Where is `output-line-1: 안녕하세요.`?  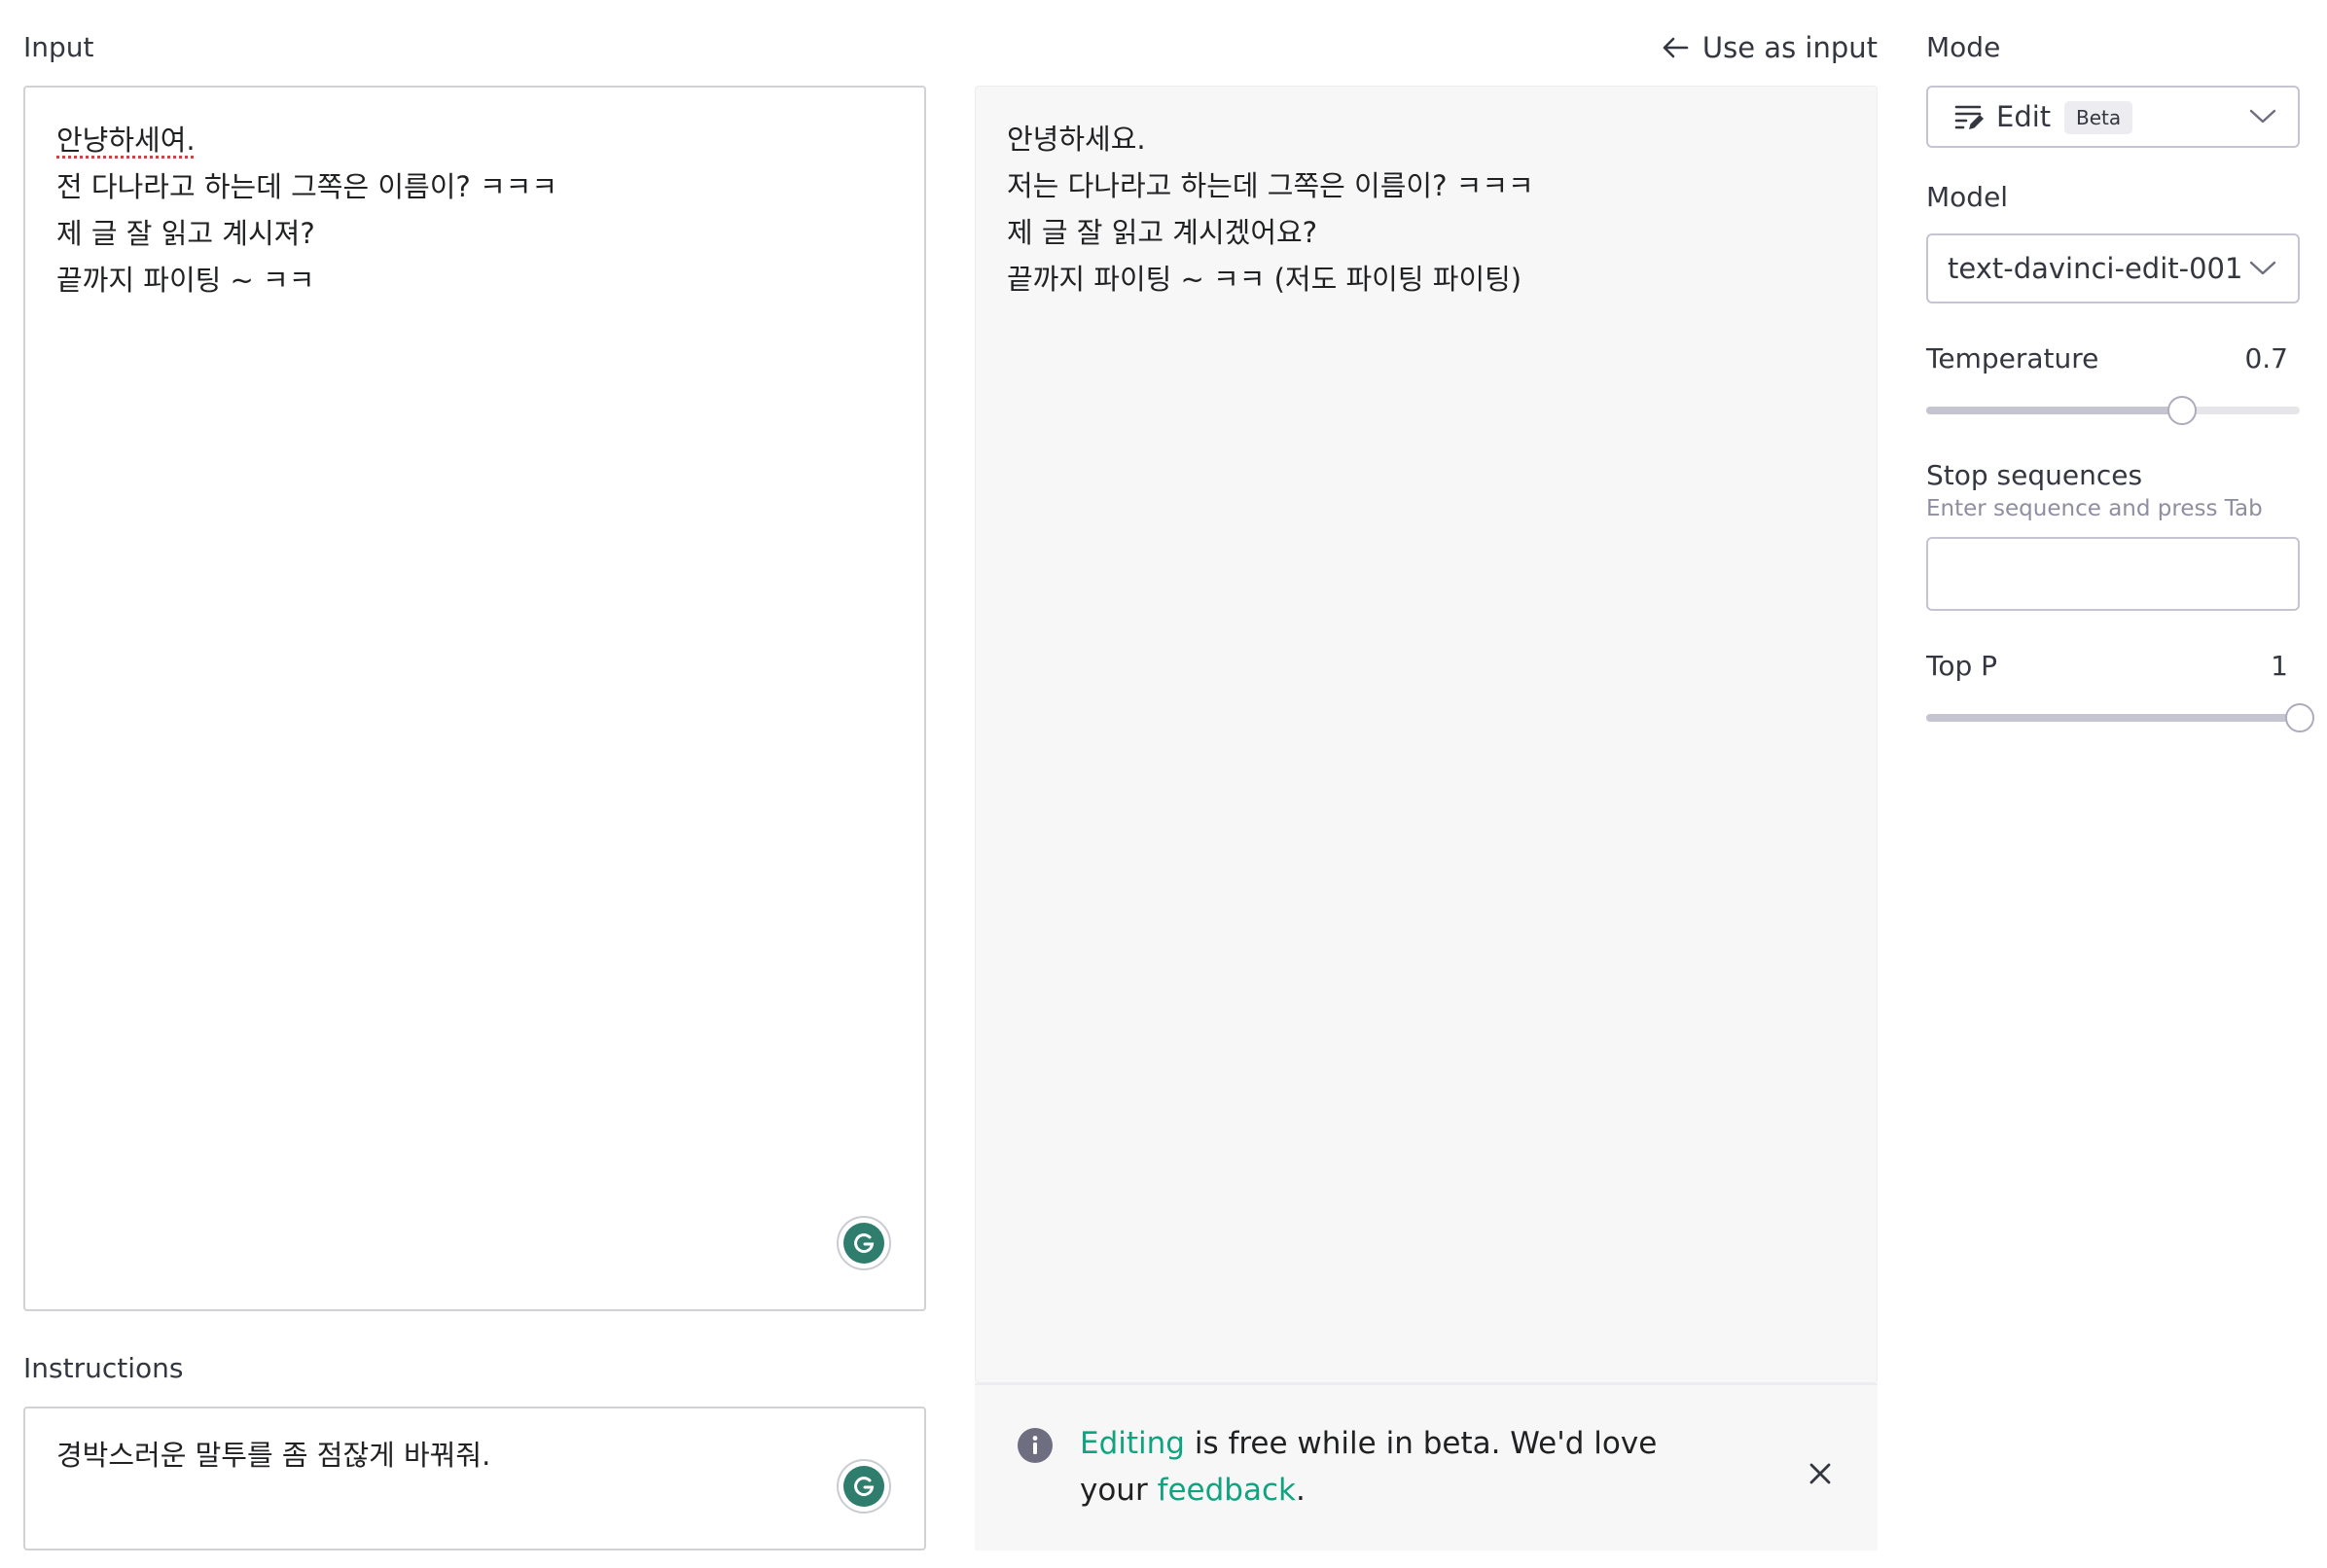 output-line-1: 안녕하세요. is located at coordinates (1076, 139).